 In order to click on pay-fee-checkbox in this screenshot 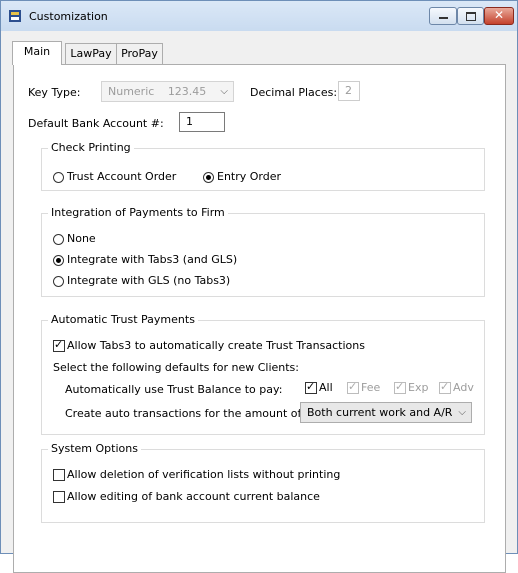, I will do `click(353, 387)`.